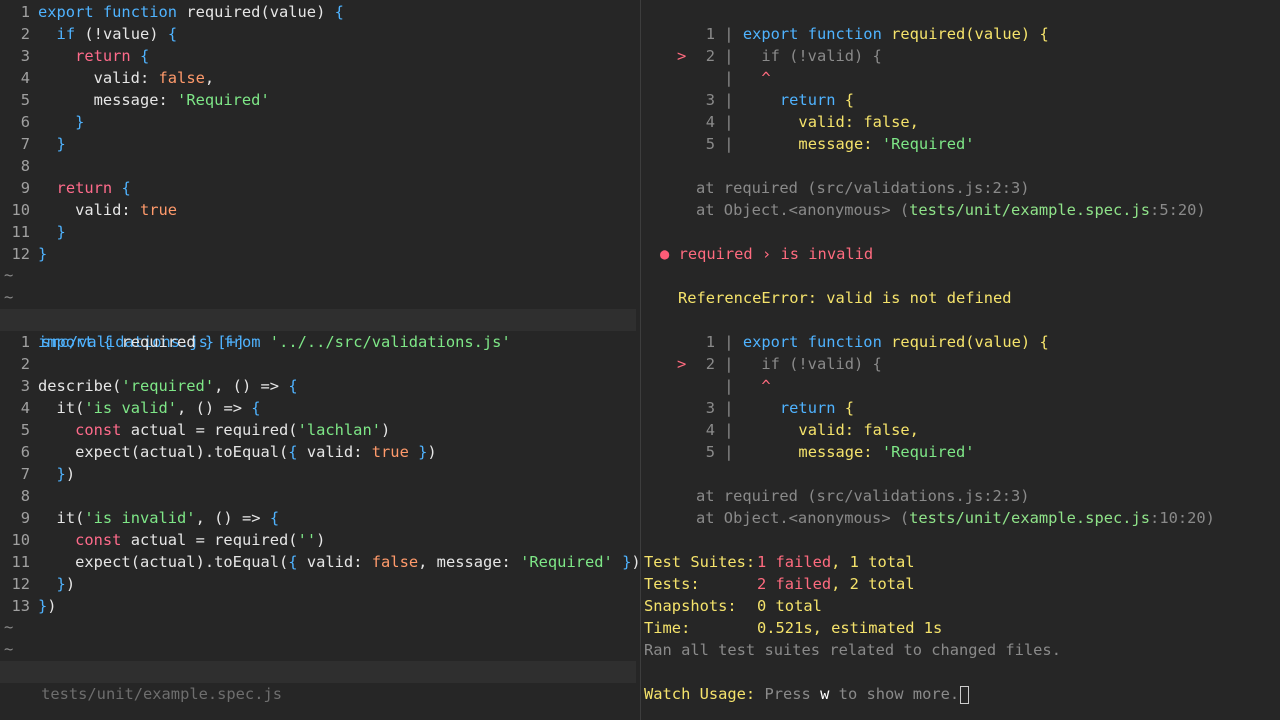 Image resolution: width=1280 pixels, height=720 pixels. I want to click on code-line: 4 it('is valid', () => {, so click(130, 408).